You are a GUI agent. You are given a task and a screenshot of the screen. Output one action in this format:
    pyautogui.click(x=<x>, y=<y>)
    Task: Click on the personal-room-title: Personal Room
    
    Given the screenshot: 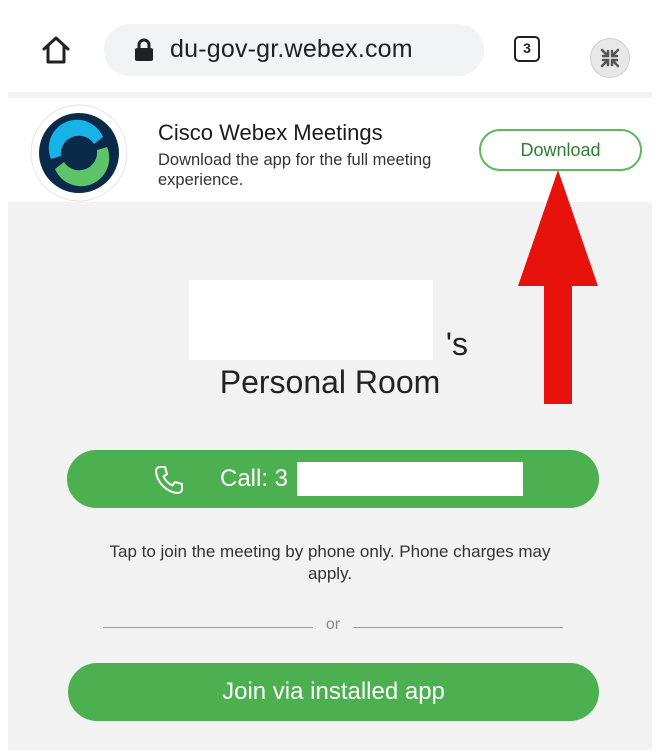 What is the action you would take?
    pyautogui.click(x=330, y=382)
    